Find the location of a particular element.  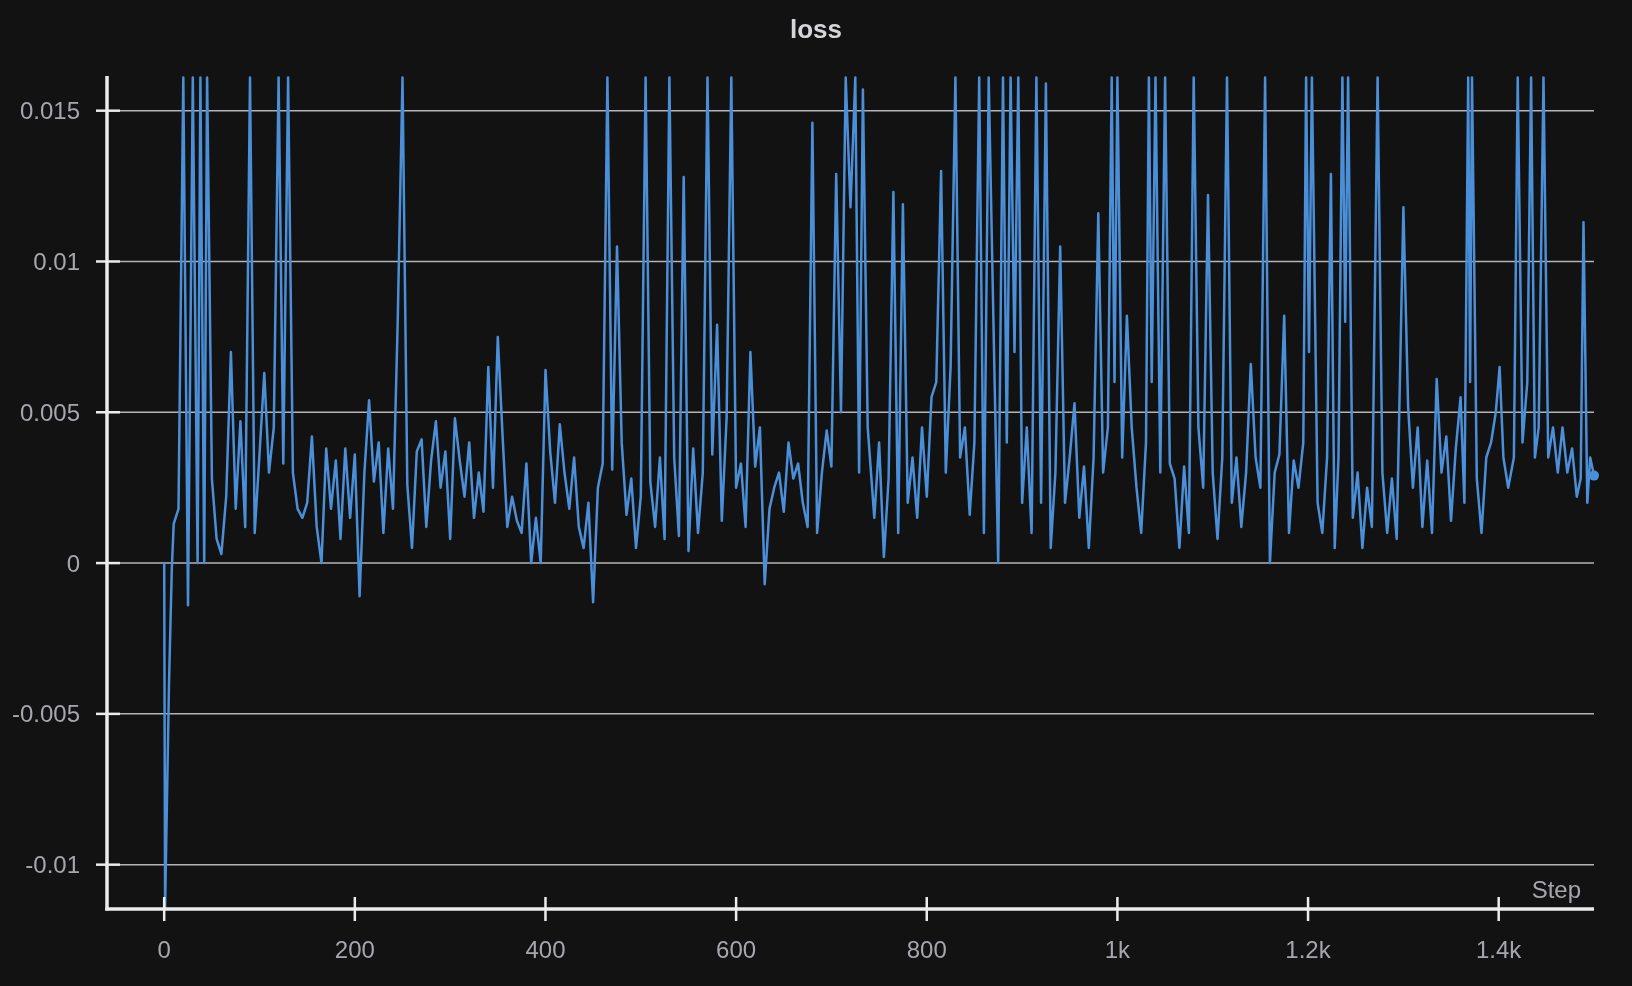

y-tick-label: 0.015 is located at coordinates (49, 111).